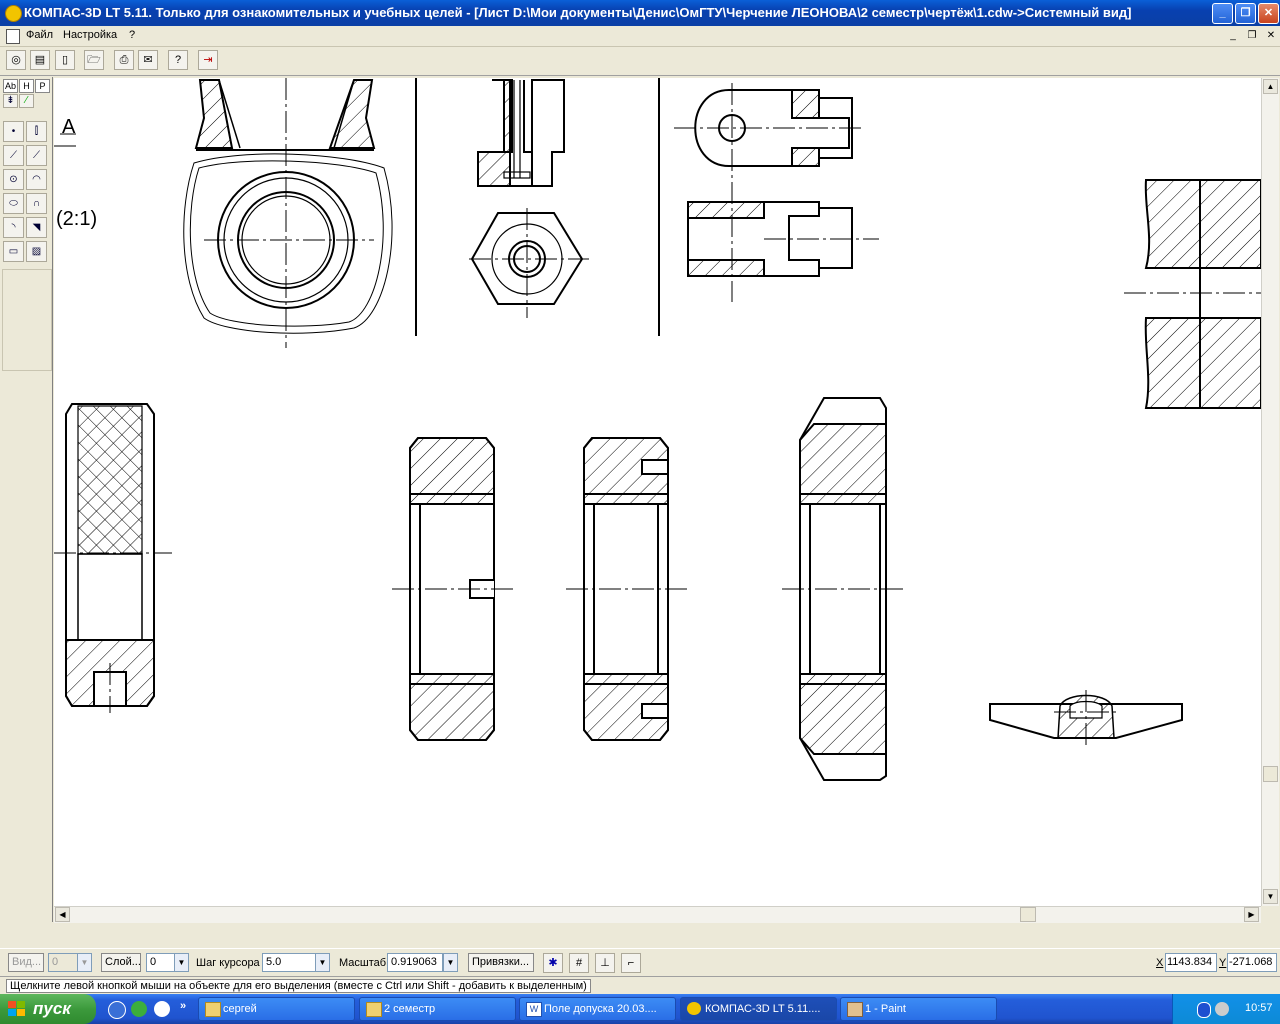 This screenshot has width=1280, height=1024. What do you see at coordinates (13, 13) in the screenshot?
I see `kompas-app-icon` at bounding box center [13, 13].